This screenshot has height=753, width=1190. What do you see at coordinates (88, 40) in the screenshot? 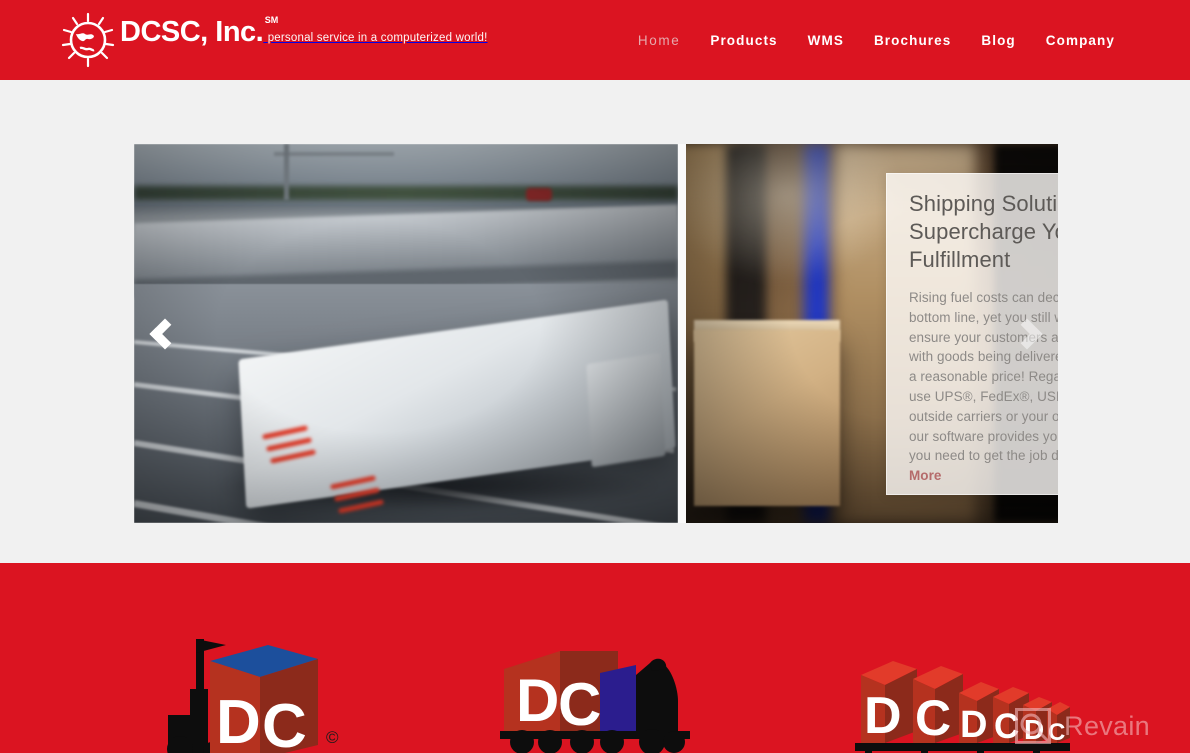
I see `globe-sun-icon` at bounding box center [88, 40].